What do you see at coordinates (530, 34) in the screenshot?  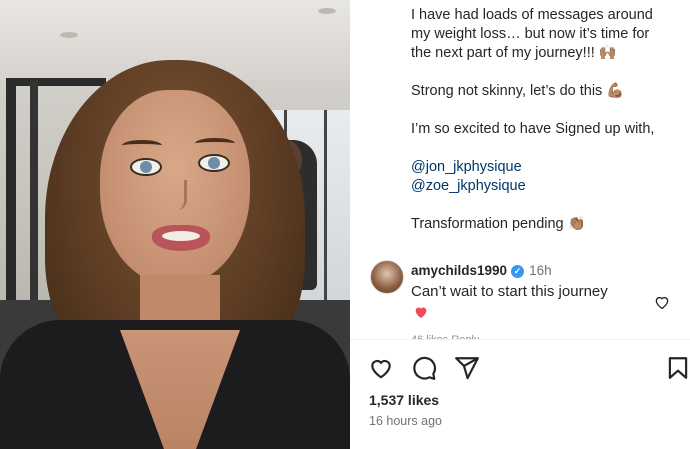 I see `caption-line: my weight loss… but now it’s time for` at bounding box center [530, 34].